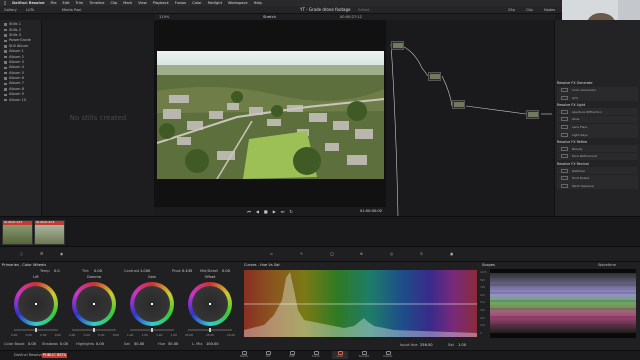  I want to click on fx-item: Light Rays, so click(597, 135).